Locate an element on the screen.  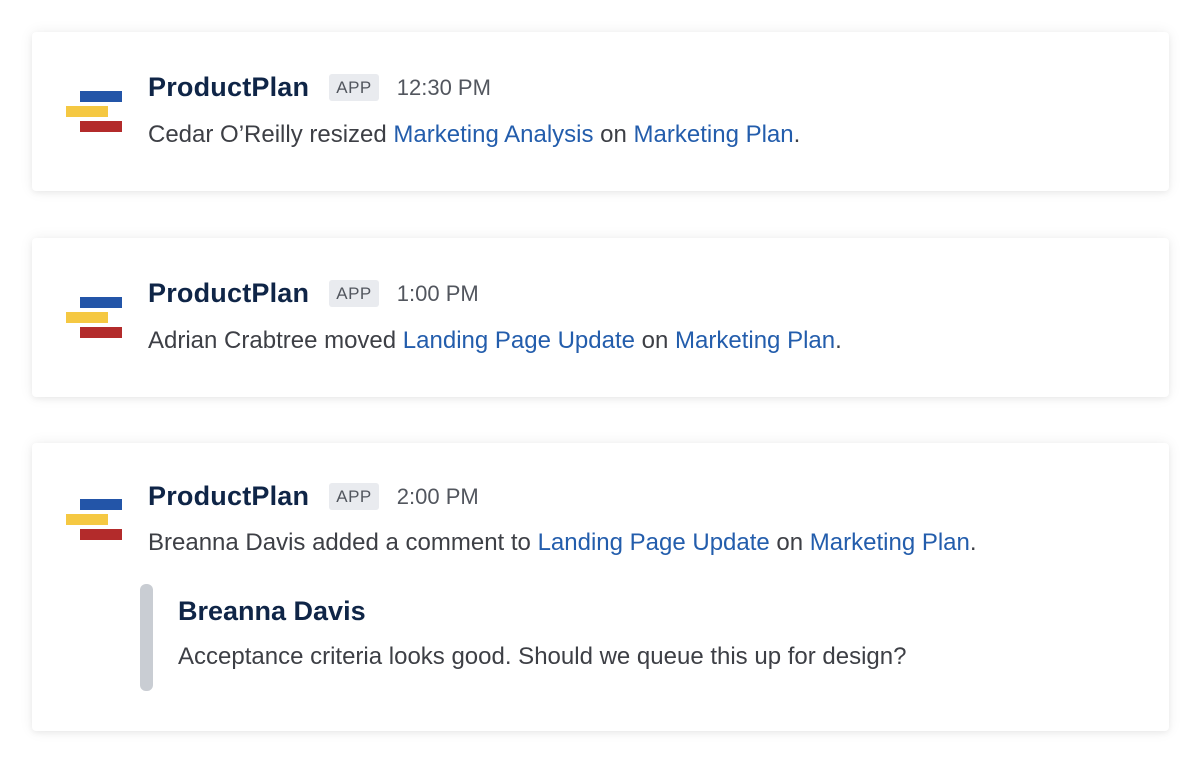
item-link: Marketing Analysis is located at coordinates (493, 134).